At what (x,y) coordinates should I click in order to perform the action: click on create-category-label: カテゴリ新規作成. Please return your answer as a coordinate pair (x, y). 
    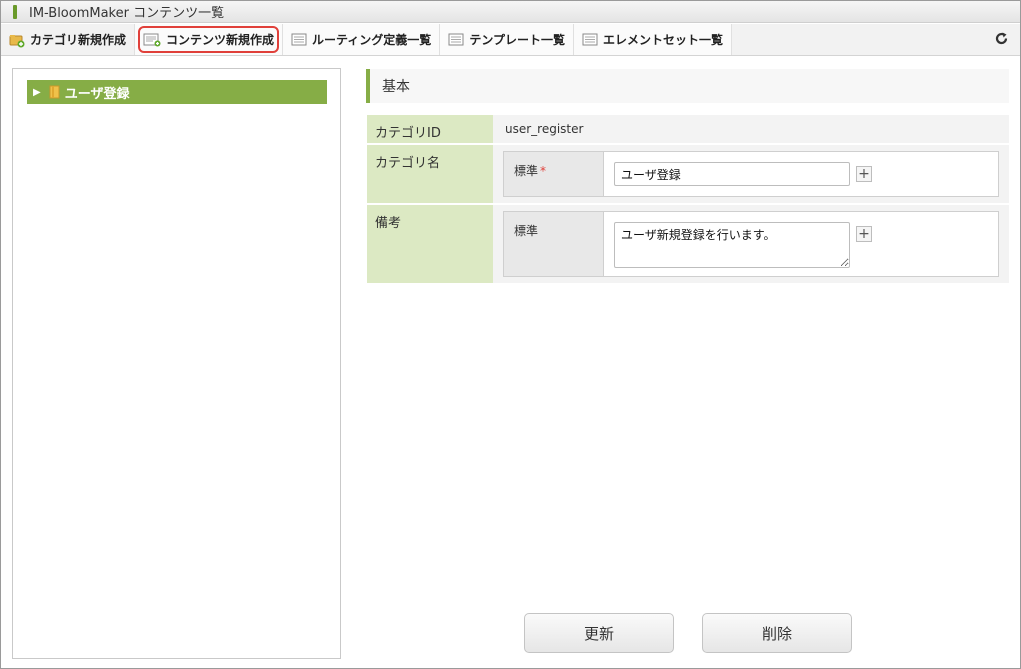
    Looking at the image, I should click on (78, 40).